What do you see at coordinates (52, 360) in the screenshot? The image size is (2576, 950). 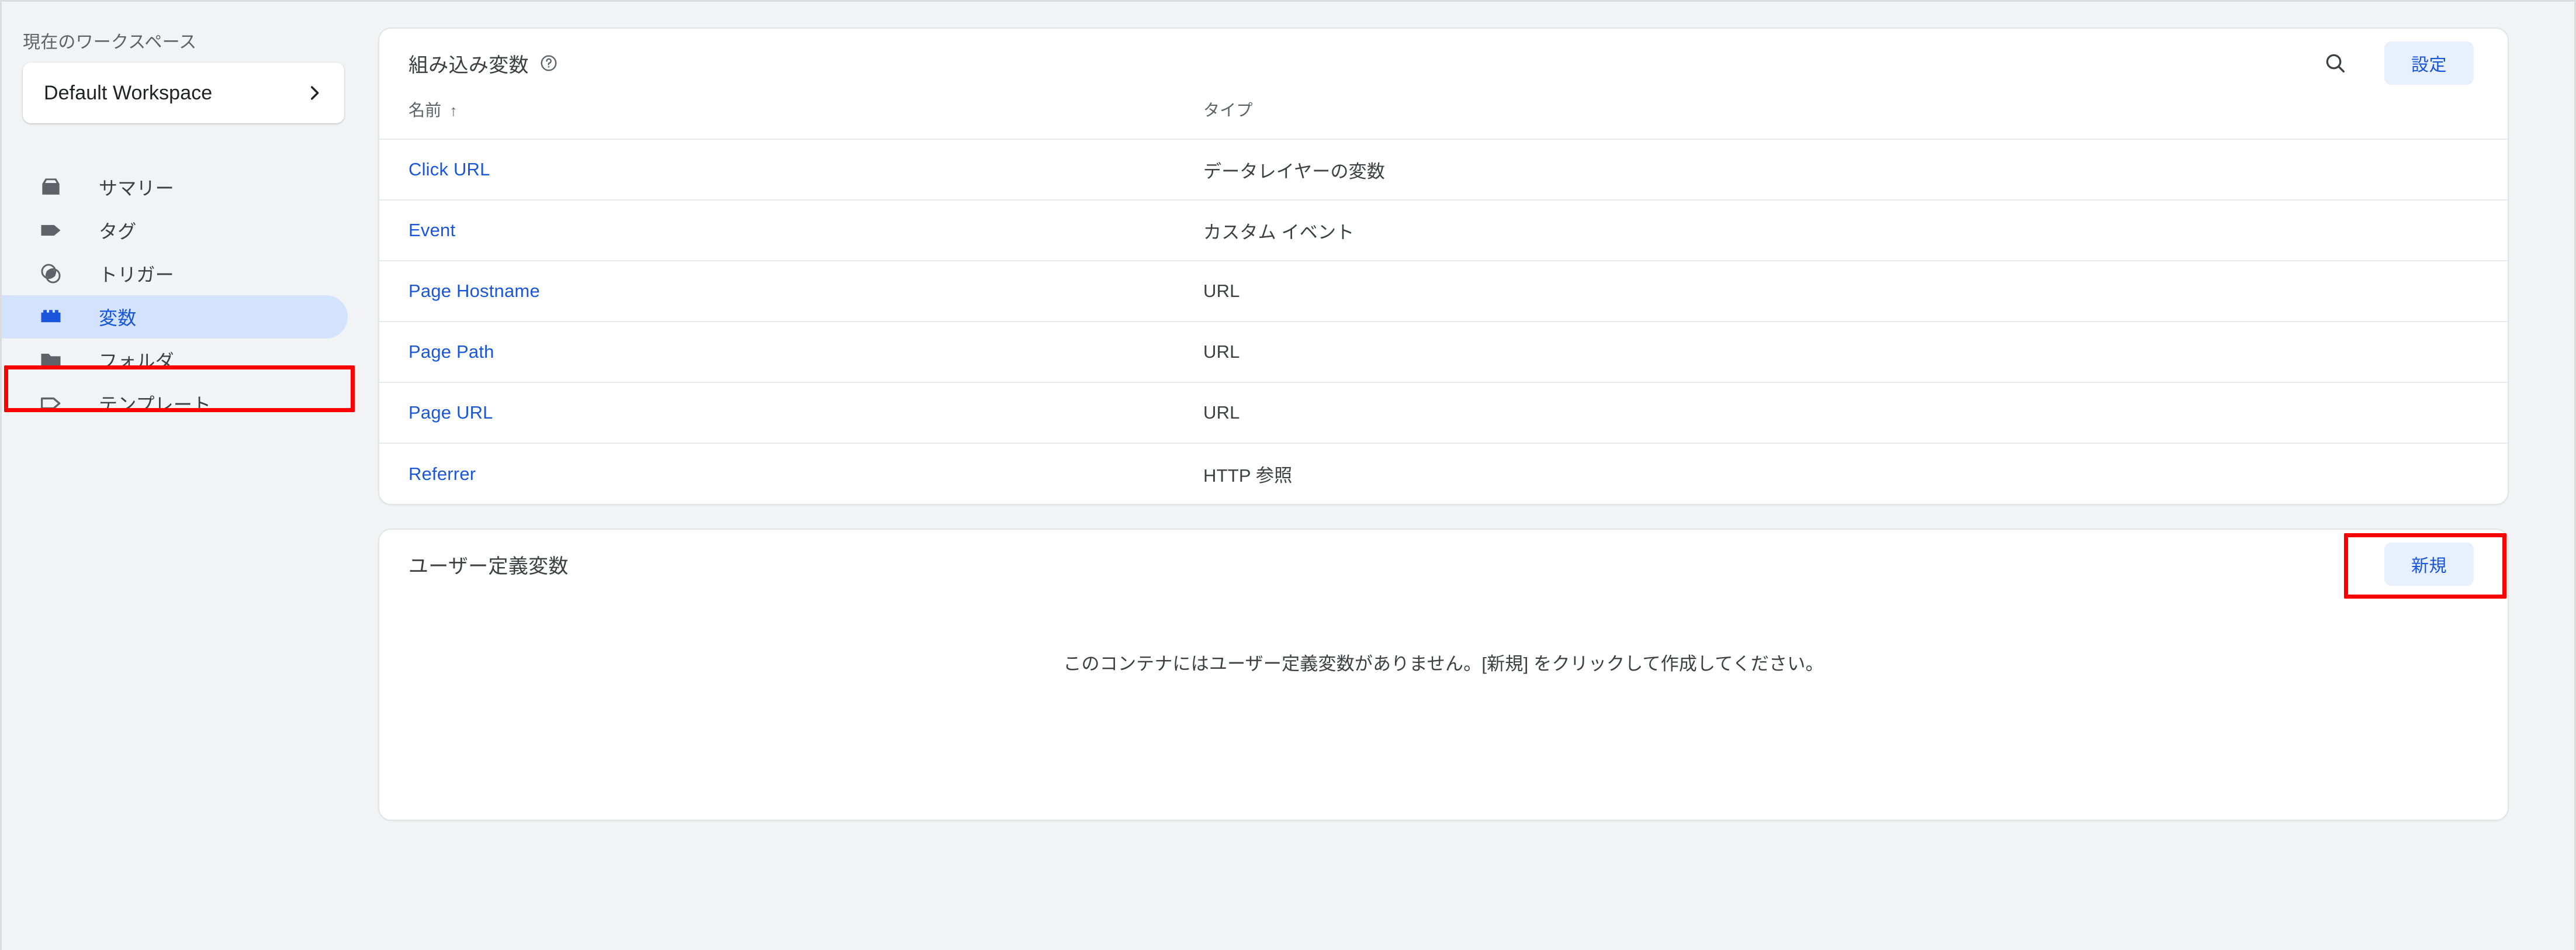 I see `folder-icon` at bounding box center [52, 360].